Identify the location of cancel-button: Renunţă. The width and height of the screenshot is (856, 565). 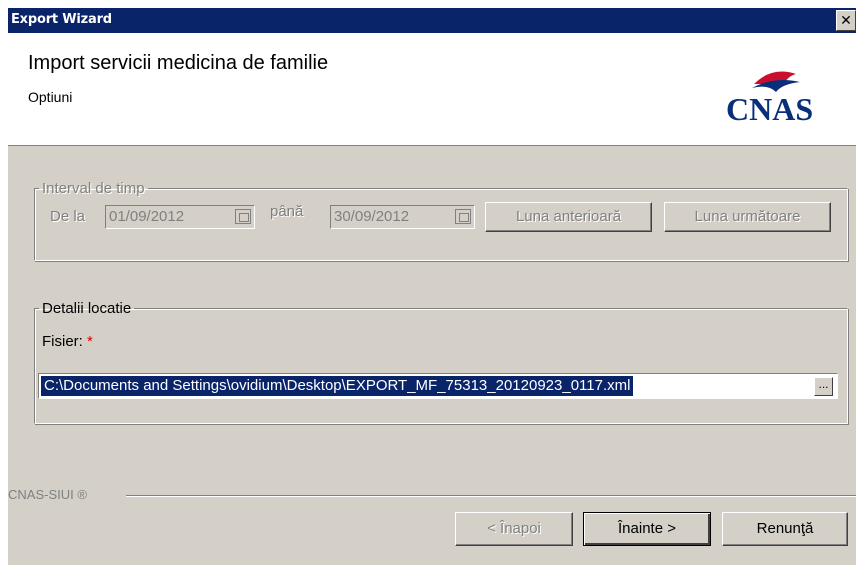
(785, 529).